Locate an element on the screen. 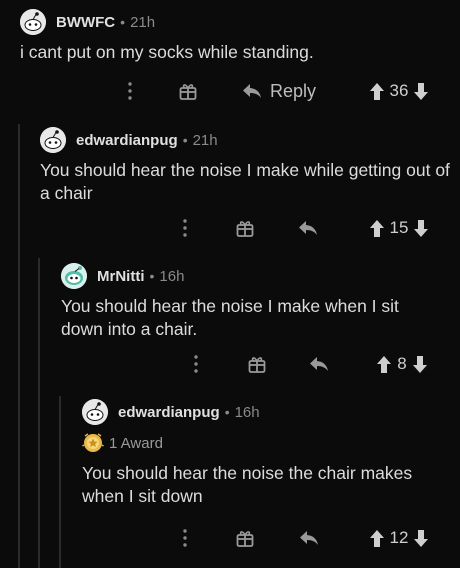  vote-count: 12 is located at coordinates (399, 537).